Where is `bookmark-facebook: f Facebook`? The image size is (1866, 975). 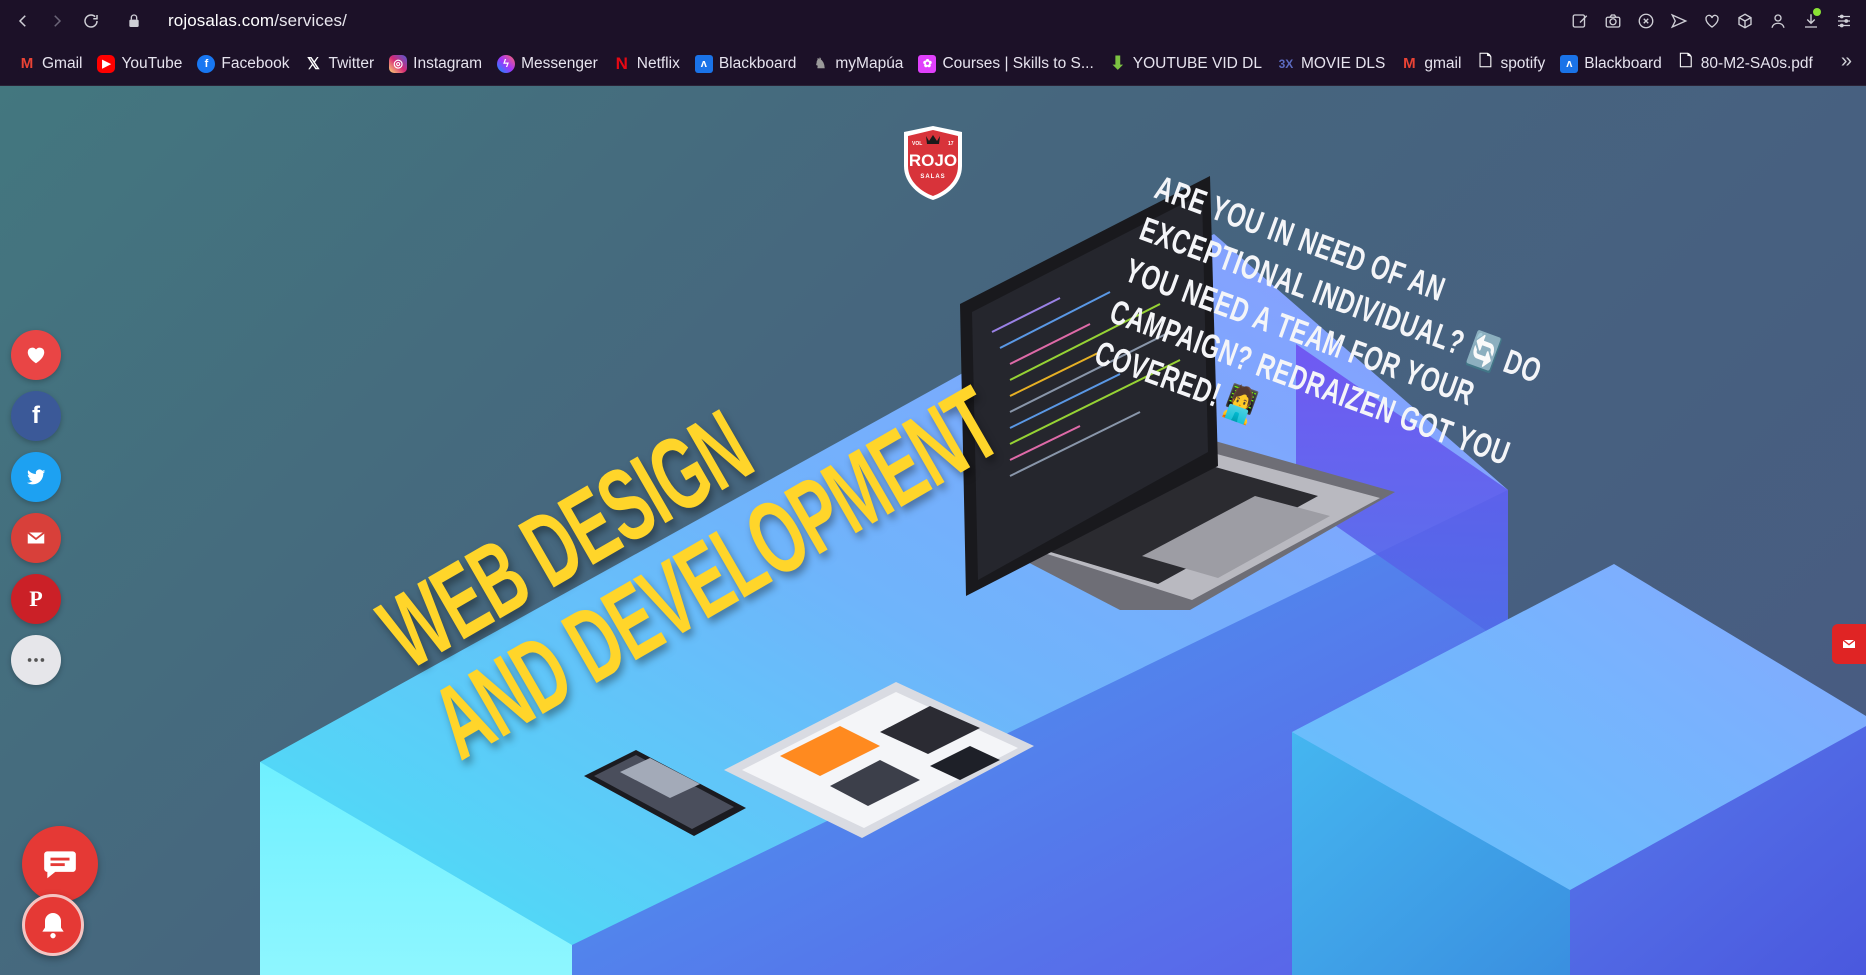 bookmark-facebook: f Facebook is located at coordinates (243, 64).